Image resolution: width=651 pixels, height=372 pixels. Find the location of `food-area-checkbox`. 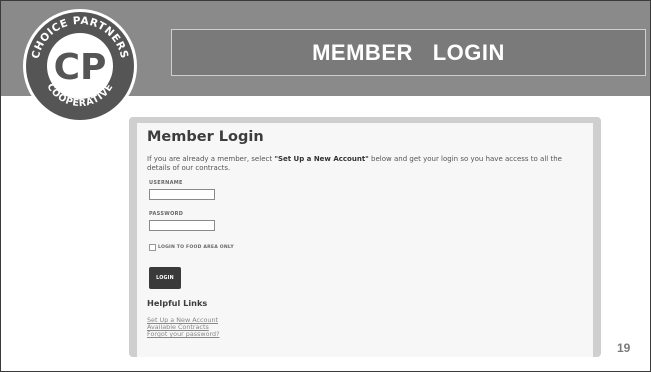

food-area-checkbox is located at coordinates (152, 247).